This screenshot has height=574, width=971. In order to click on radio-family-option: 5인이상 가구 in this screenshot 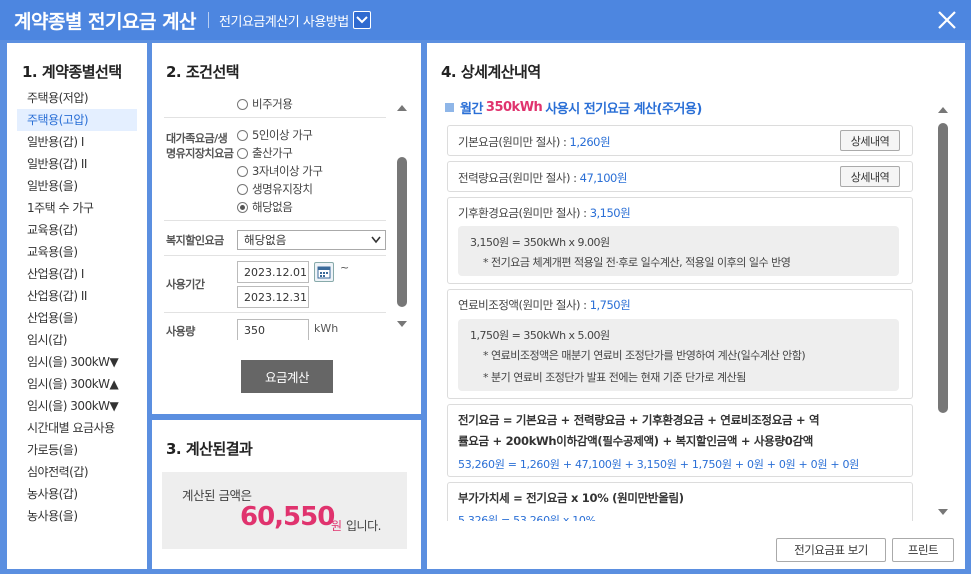, I will do `click(275, 135)`.